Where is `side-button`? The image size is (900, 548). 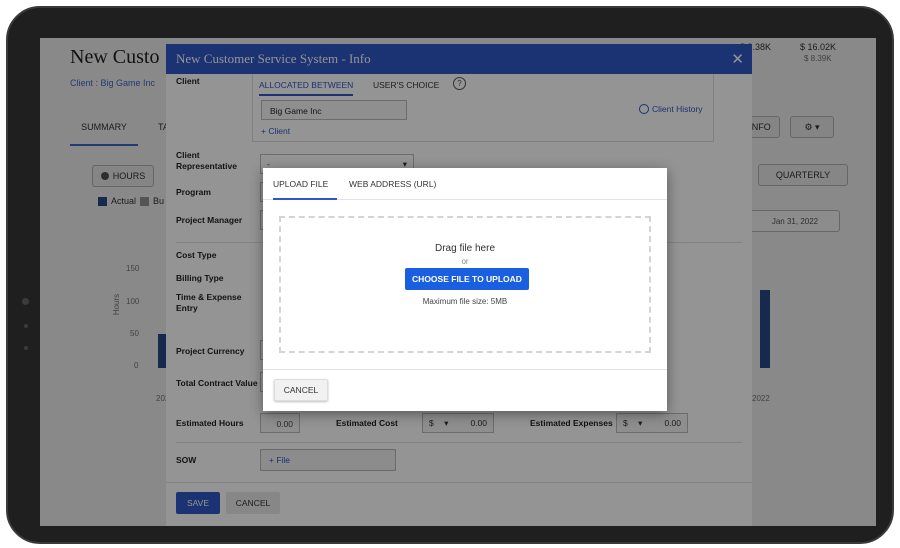
side-button is located at coordinates (25, 301).